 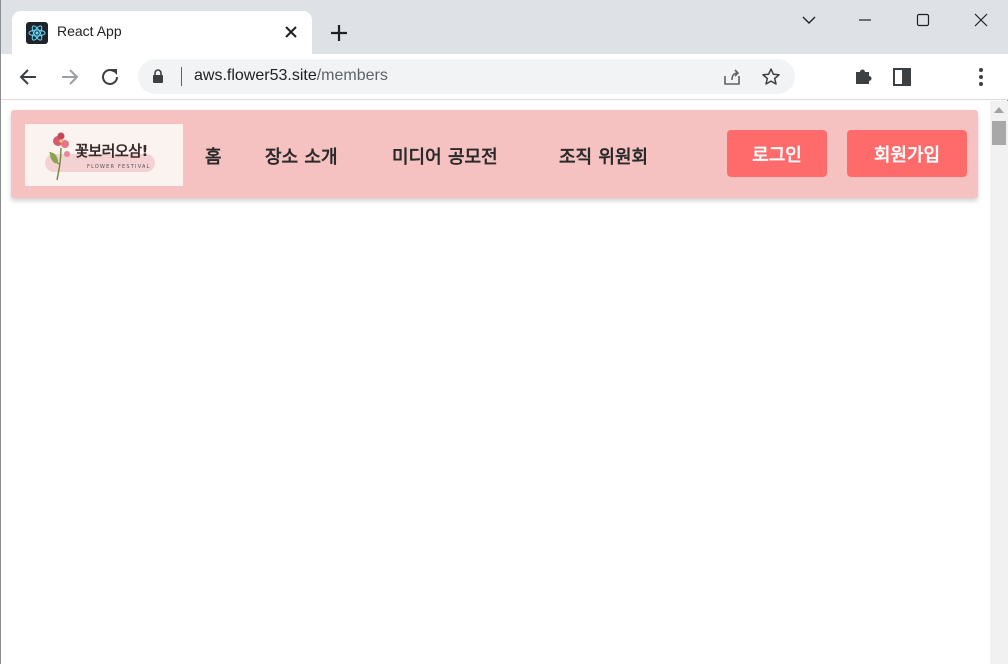 What do you see at coordinates (301, 156) in the screenshot?
I see `nav-place-intro: 장소 소개` at bounding box center [301, 156].